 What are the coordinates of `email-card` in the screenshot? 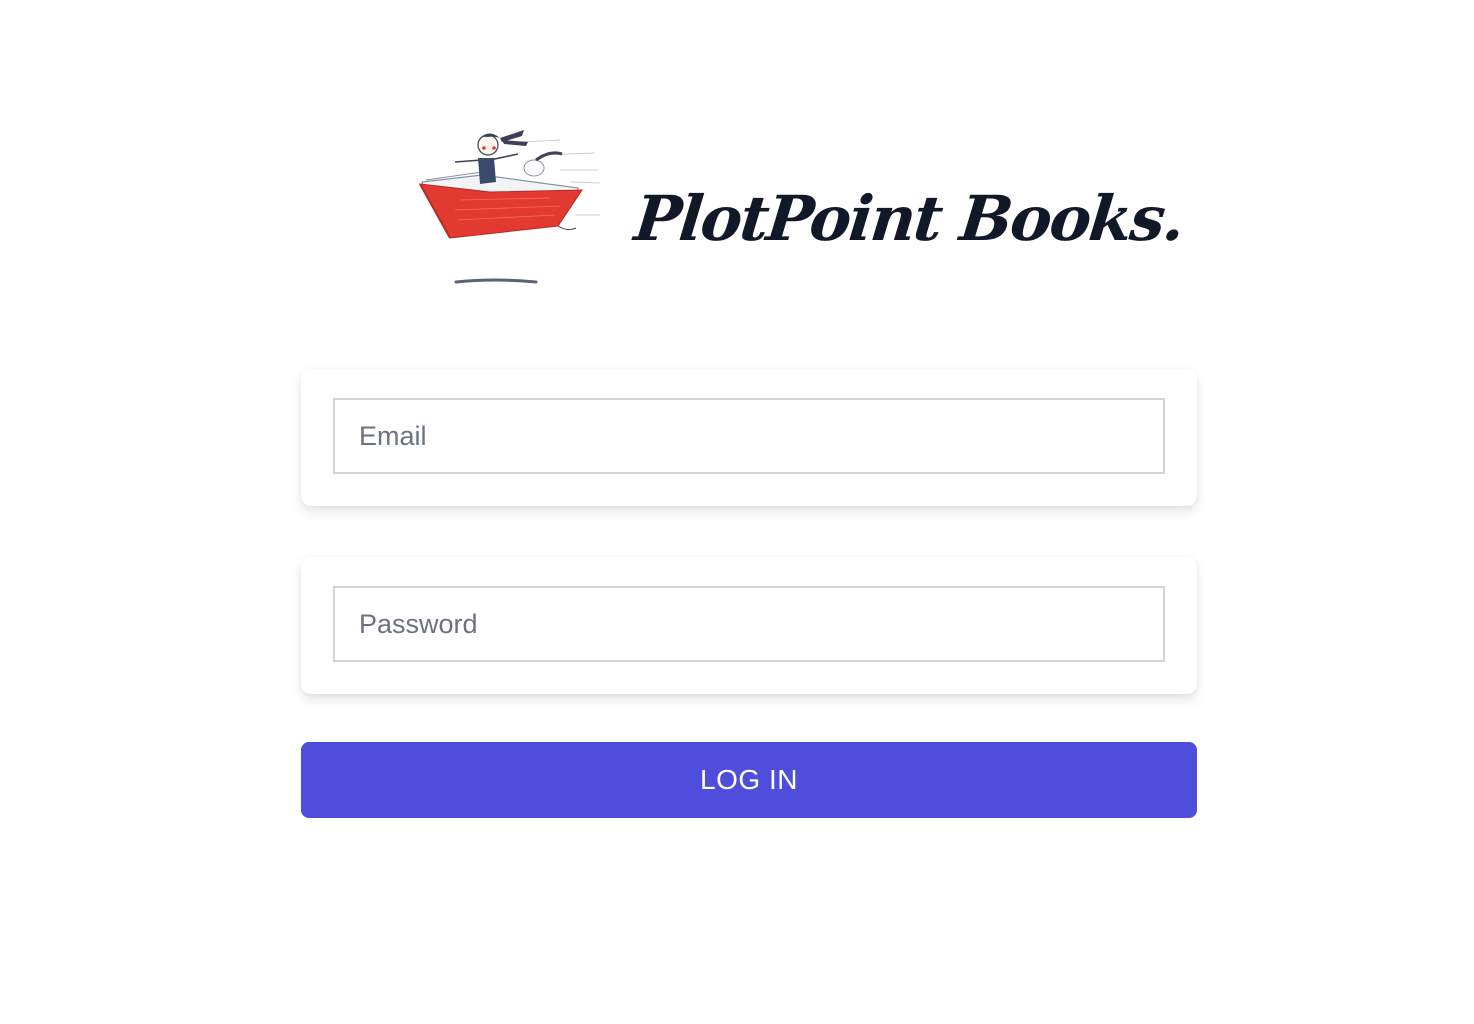 It's located at (749, 437).